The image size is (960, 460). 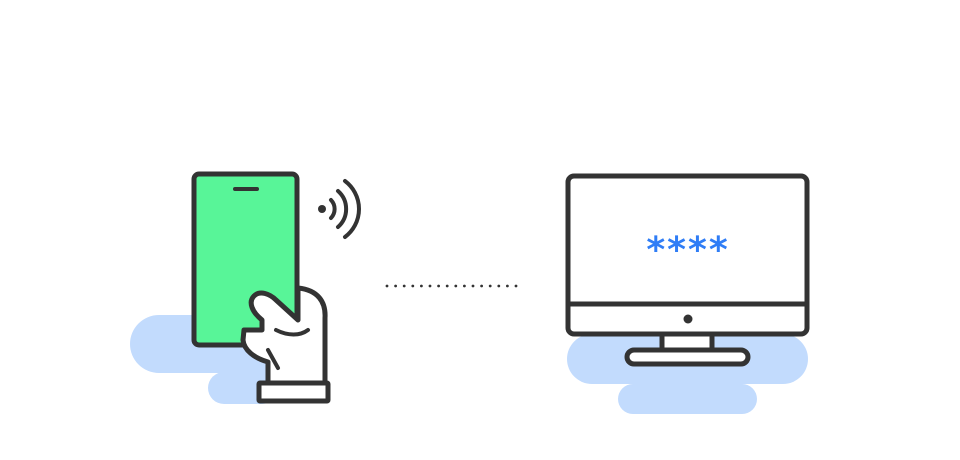 What do you see at coordinates (687, 293) in the screenshot?
I see `monitor-group: ****` at bounding box center [687, 293].